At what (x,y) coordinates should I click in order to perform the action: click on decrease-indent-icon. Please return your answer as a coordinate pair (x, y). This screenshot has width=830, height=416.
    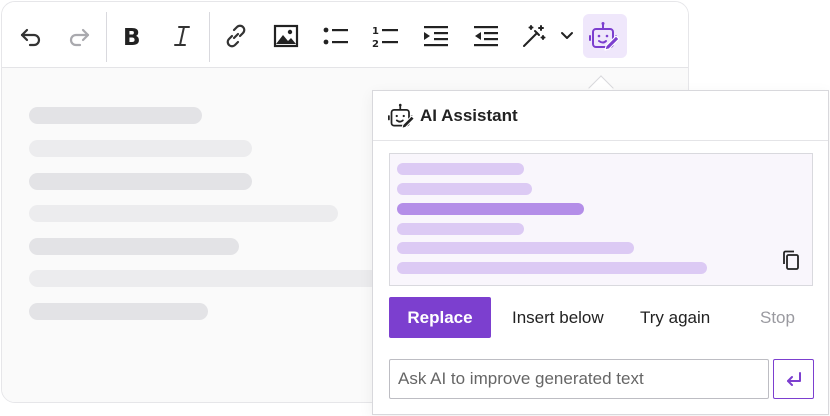
    Looking at the image, I should click on (486, 36).